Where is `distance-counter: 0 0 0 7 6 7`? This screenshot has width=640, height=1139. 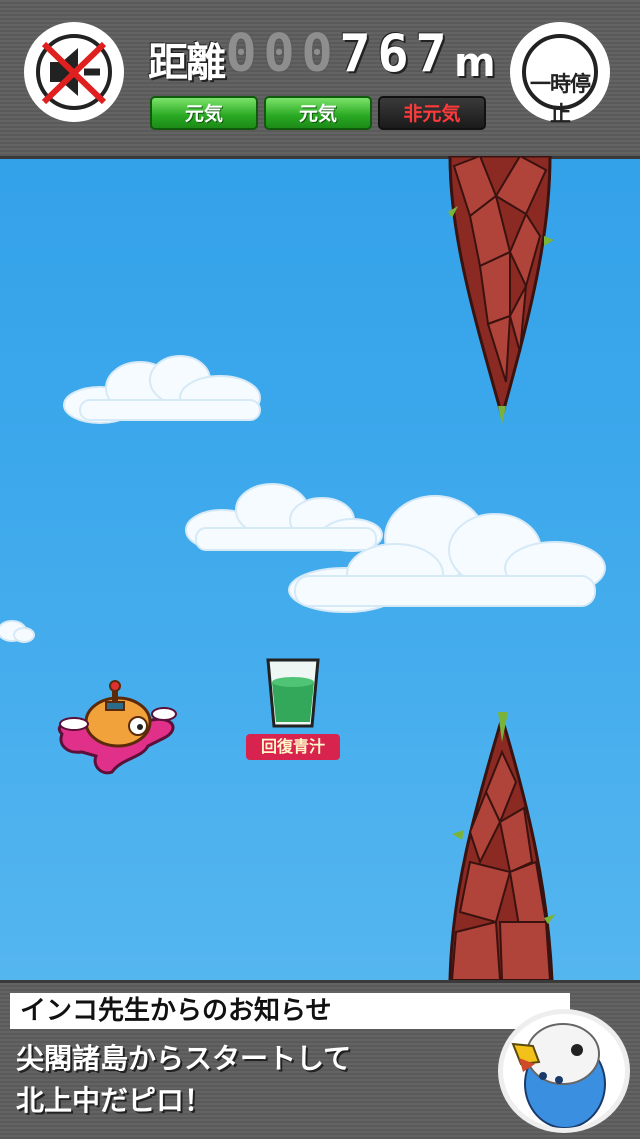
distance-counter: 0 0 0 7 6 7 is located at coordinates (336, 54).